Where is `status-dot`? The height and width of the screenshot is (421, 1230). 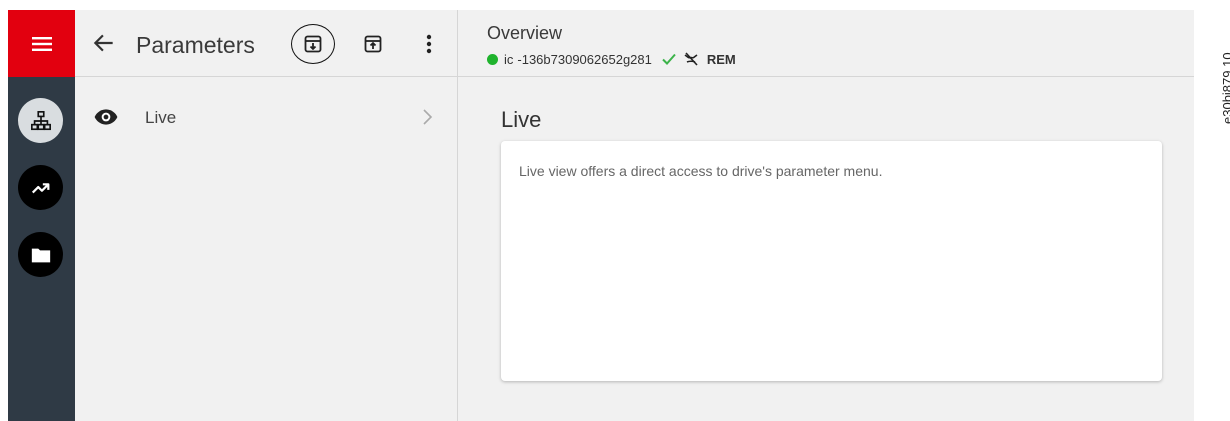
status-dot is located at coordinates (492, 59).